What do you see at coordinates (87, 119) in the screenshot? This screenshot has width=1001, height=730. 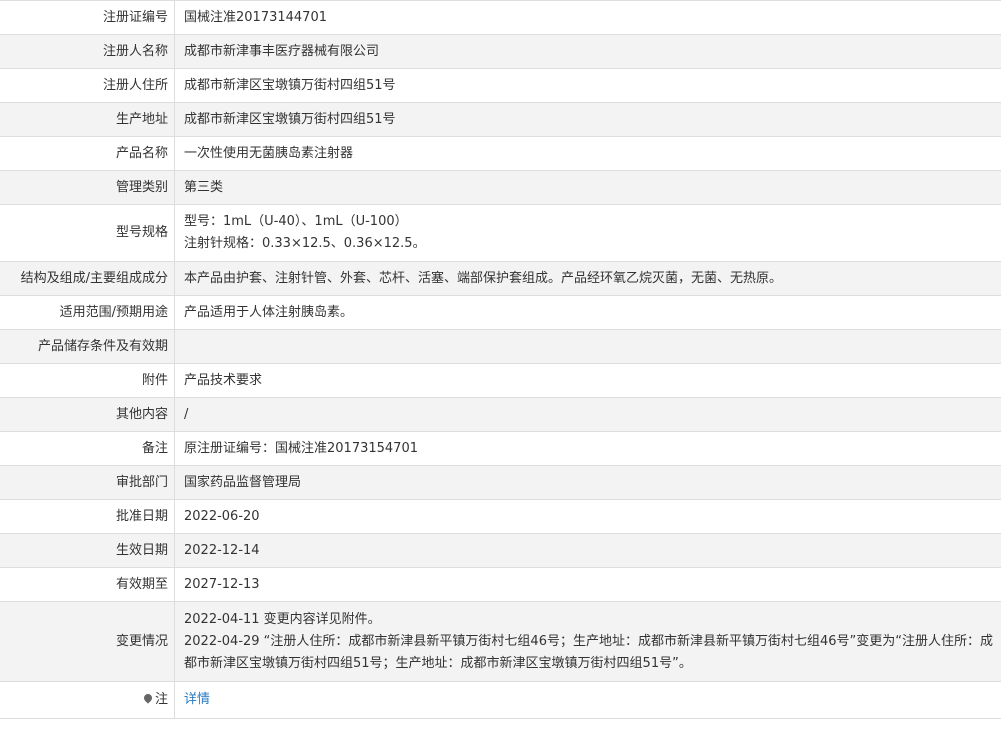 I see `row-label: 生产地址` at bounding box center [87, 119].